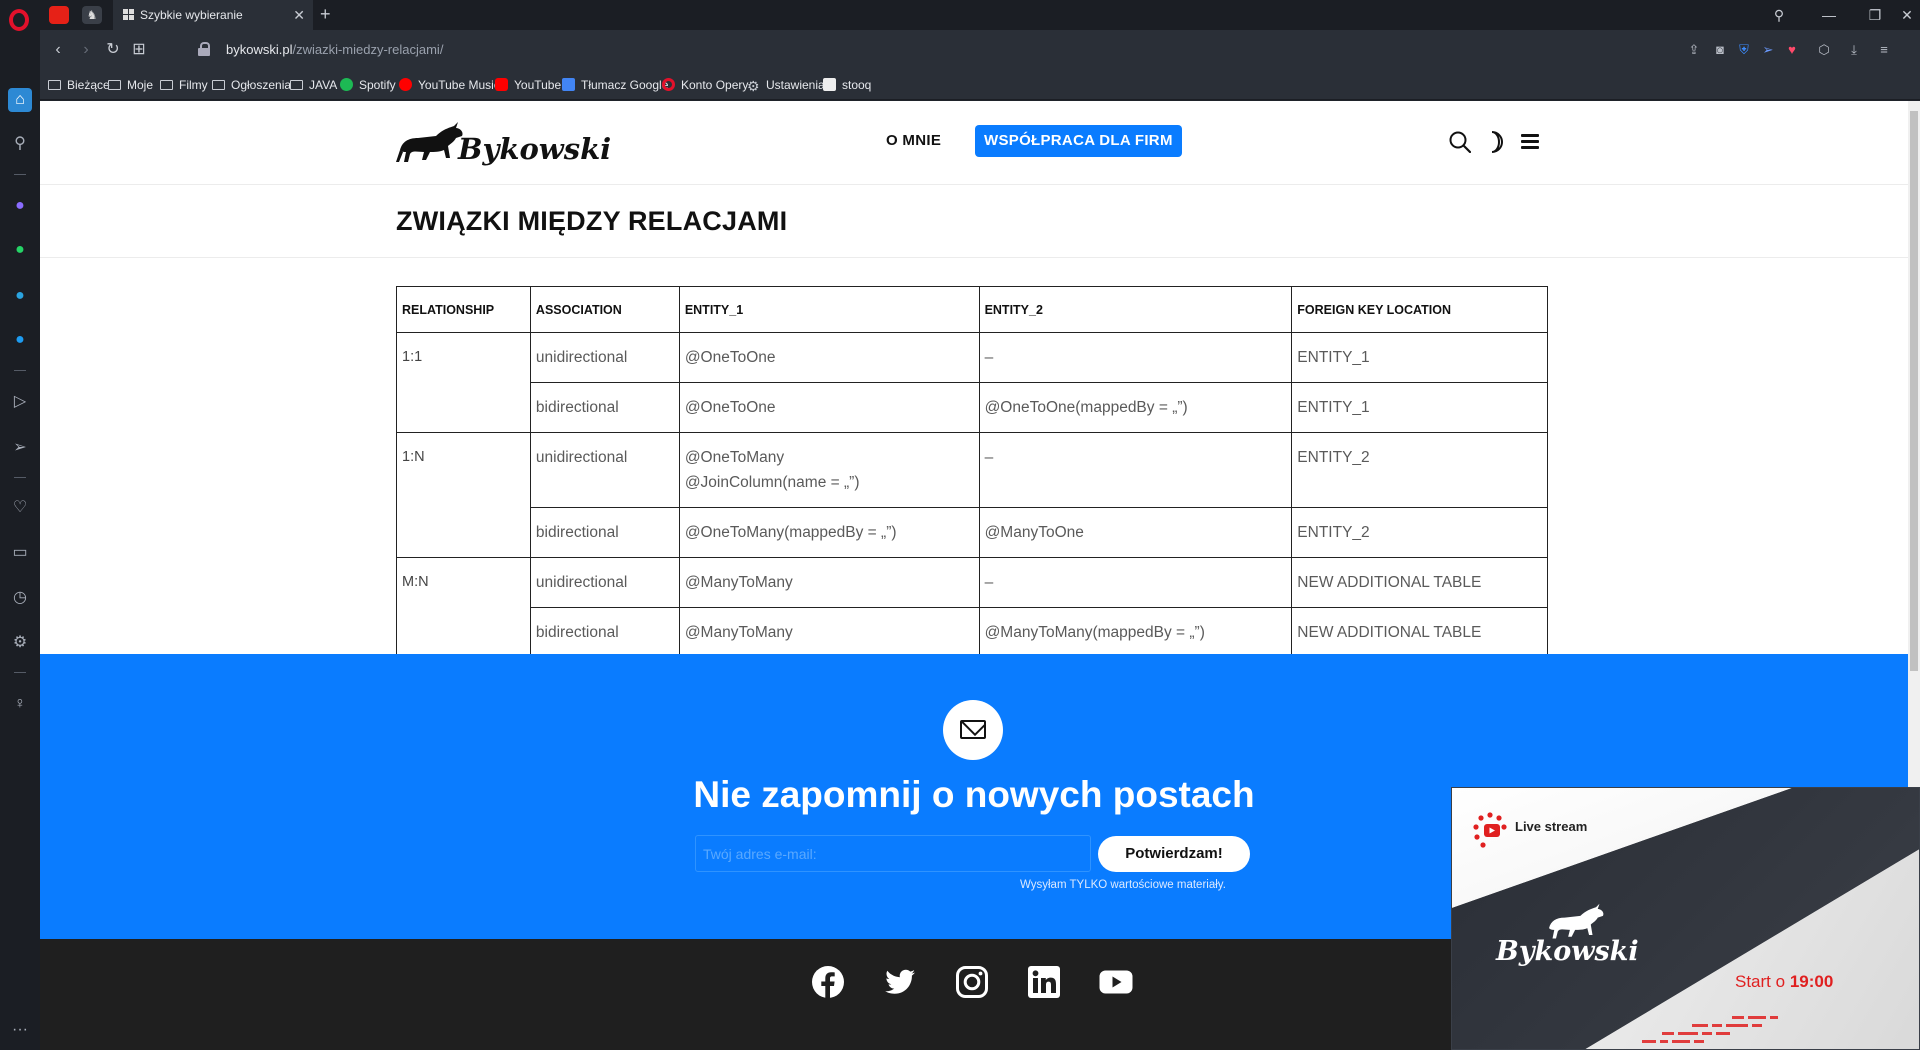 This screenshot has width=1920, height=1050. Describe the element at coordinates (604, 309) in the screenshot. I see `column-header: ASSOCIATION` at that location.